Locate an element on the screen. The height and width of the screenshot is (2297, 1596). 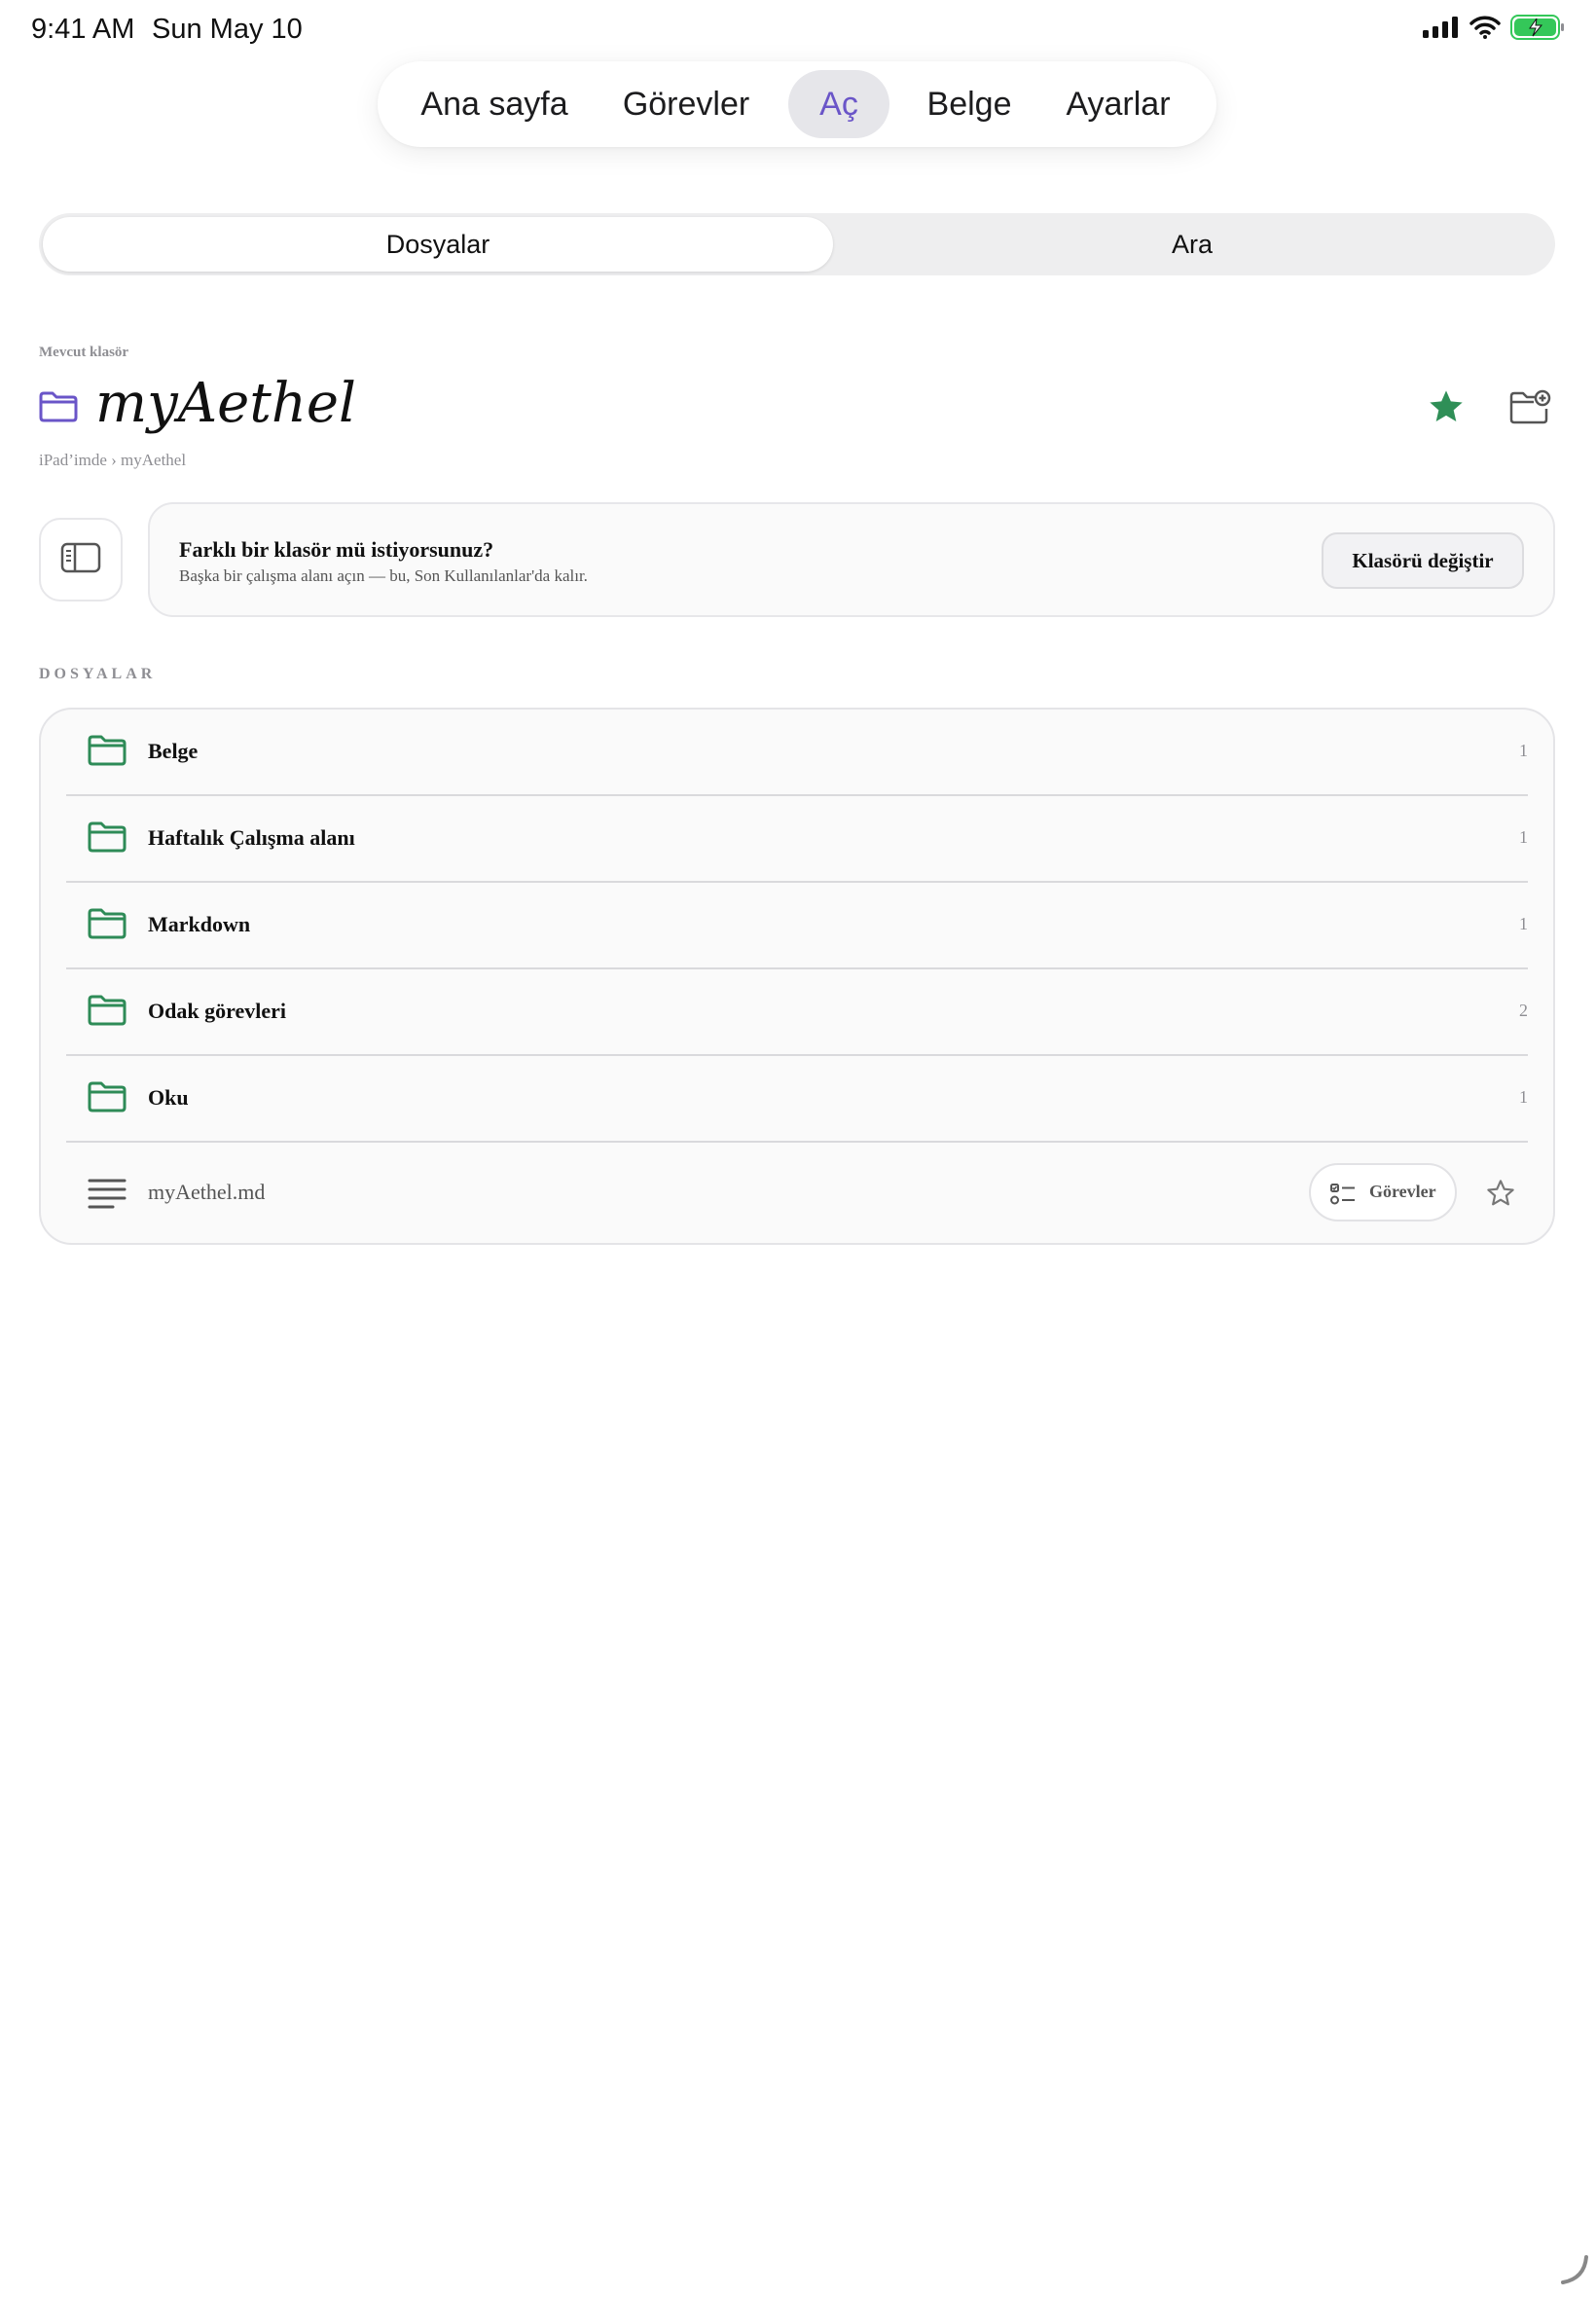
segment-ara: Ara is located at coordinates (1192, 245).